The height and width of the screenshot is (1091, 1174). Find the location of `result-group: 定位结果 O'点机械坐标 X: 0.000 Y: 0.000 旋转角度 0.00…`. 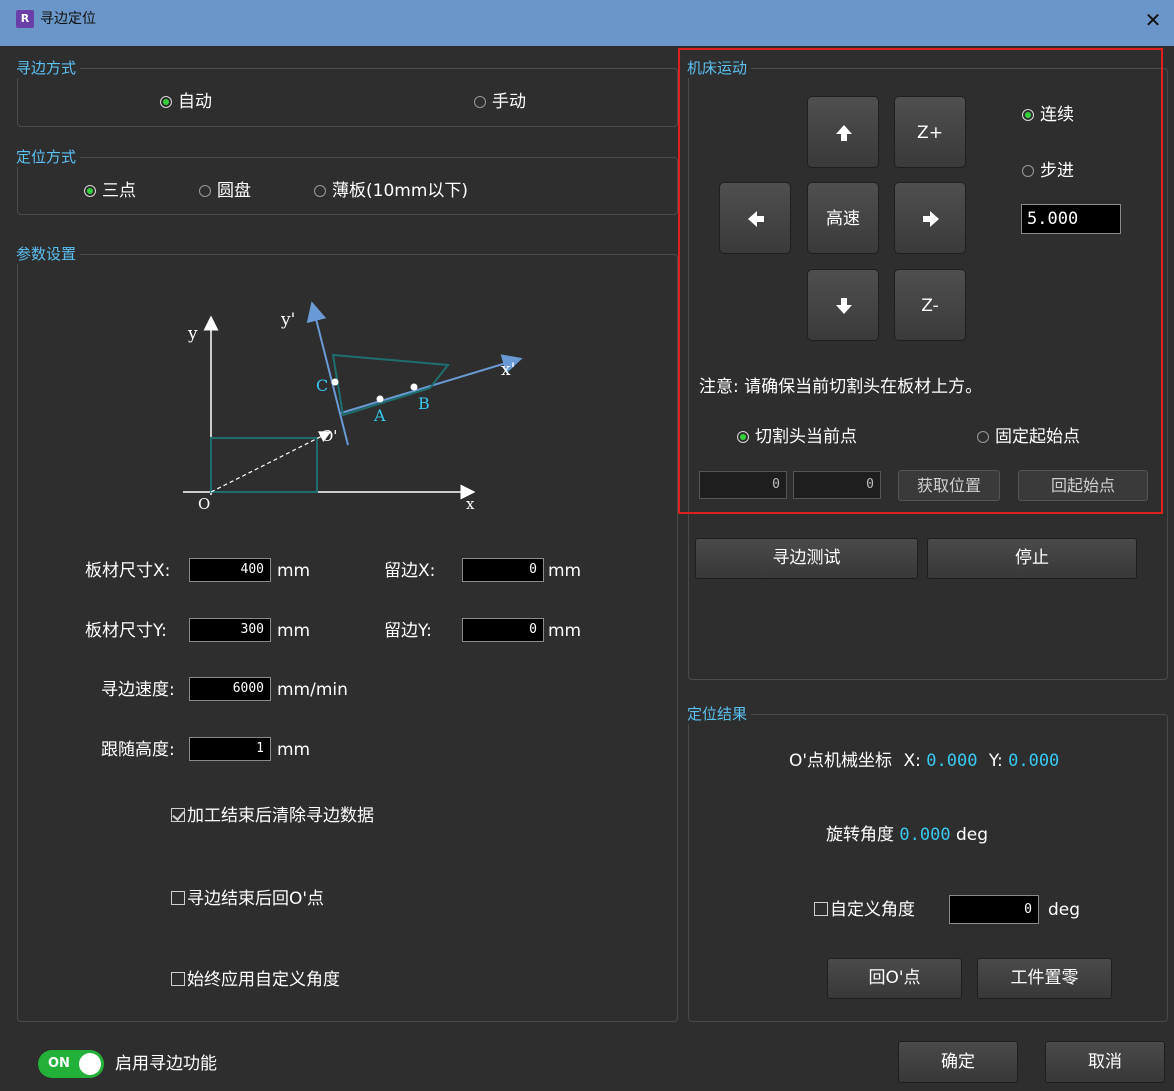

result-group: 定位结果 O'点机械坐标 X: 0.000 Y: 0.000 旋转角度 0.00… is located at coordinates (927, 863).